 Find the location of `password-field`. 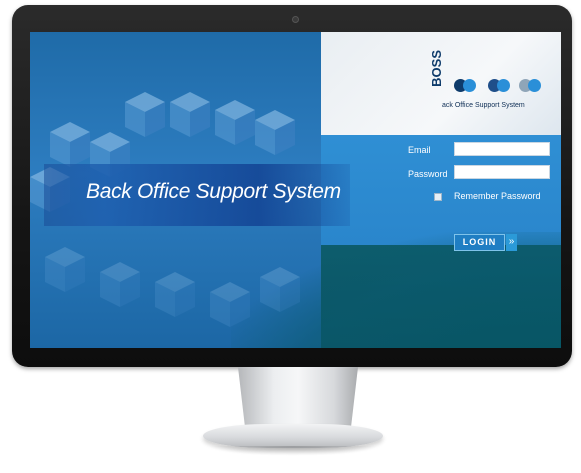

password-field is located at coordinates (502, 172).